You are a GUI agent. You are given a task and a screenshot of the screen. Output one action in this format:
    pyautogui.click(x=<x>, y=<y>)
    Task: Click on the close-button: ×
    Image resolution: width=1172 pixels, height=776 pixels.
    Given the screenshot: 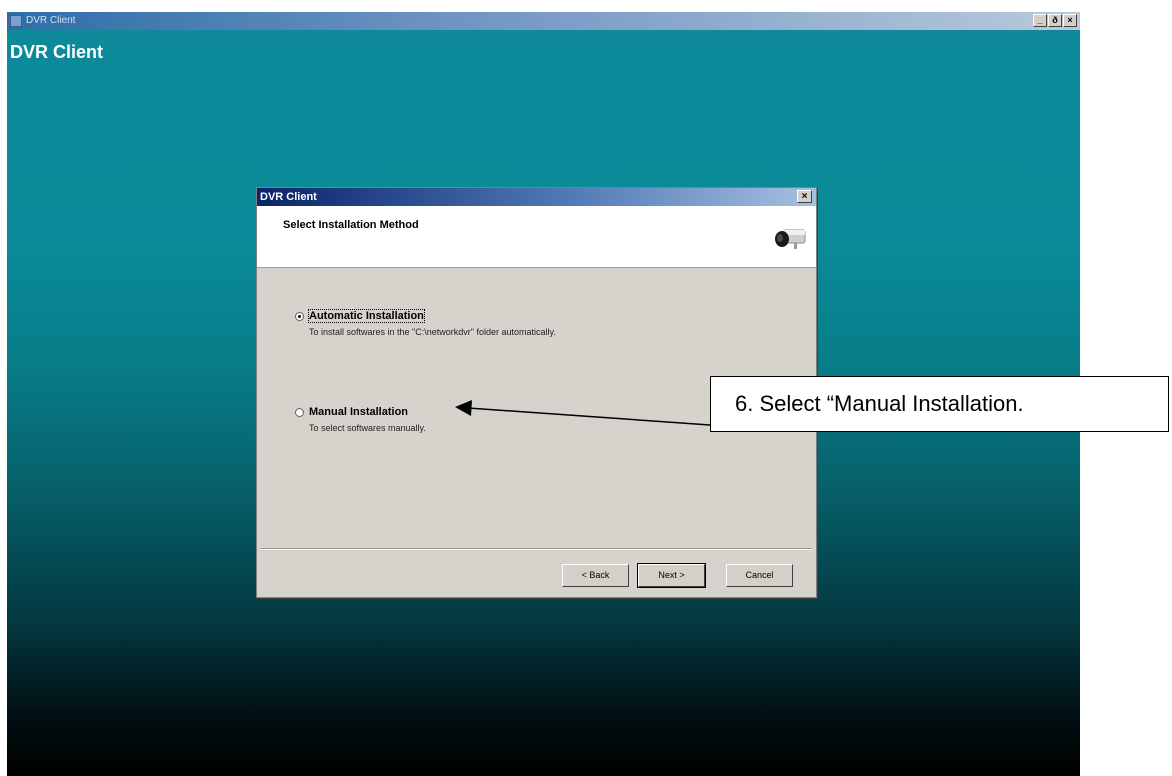 What is the action you would take?
    pyautogui.click(x=1070, y=20)
    